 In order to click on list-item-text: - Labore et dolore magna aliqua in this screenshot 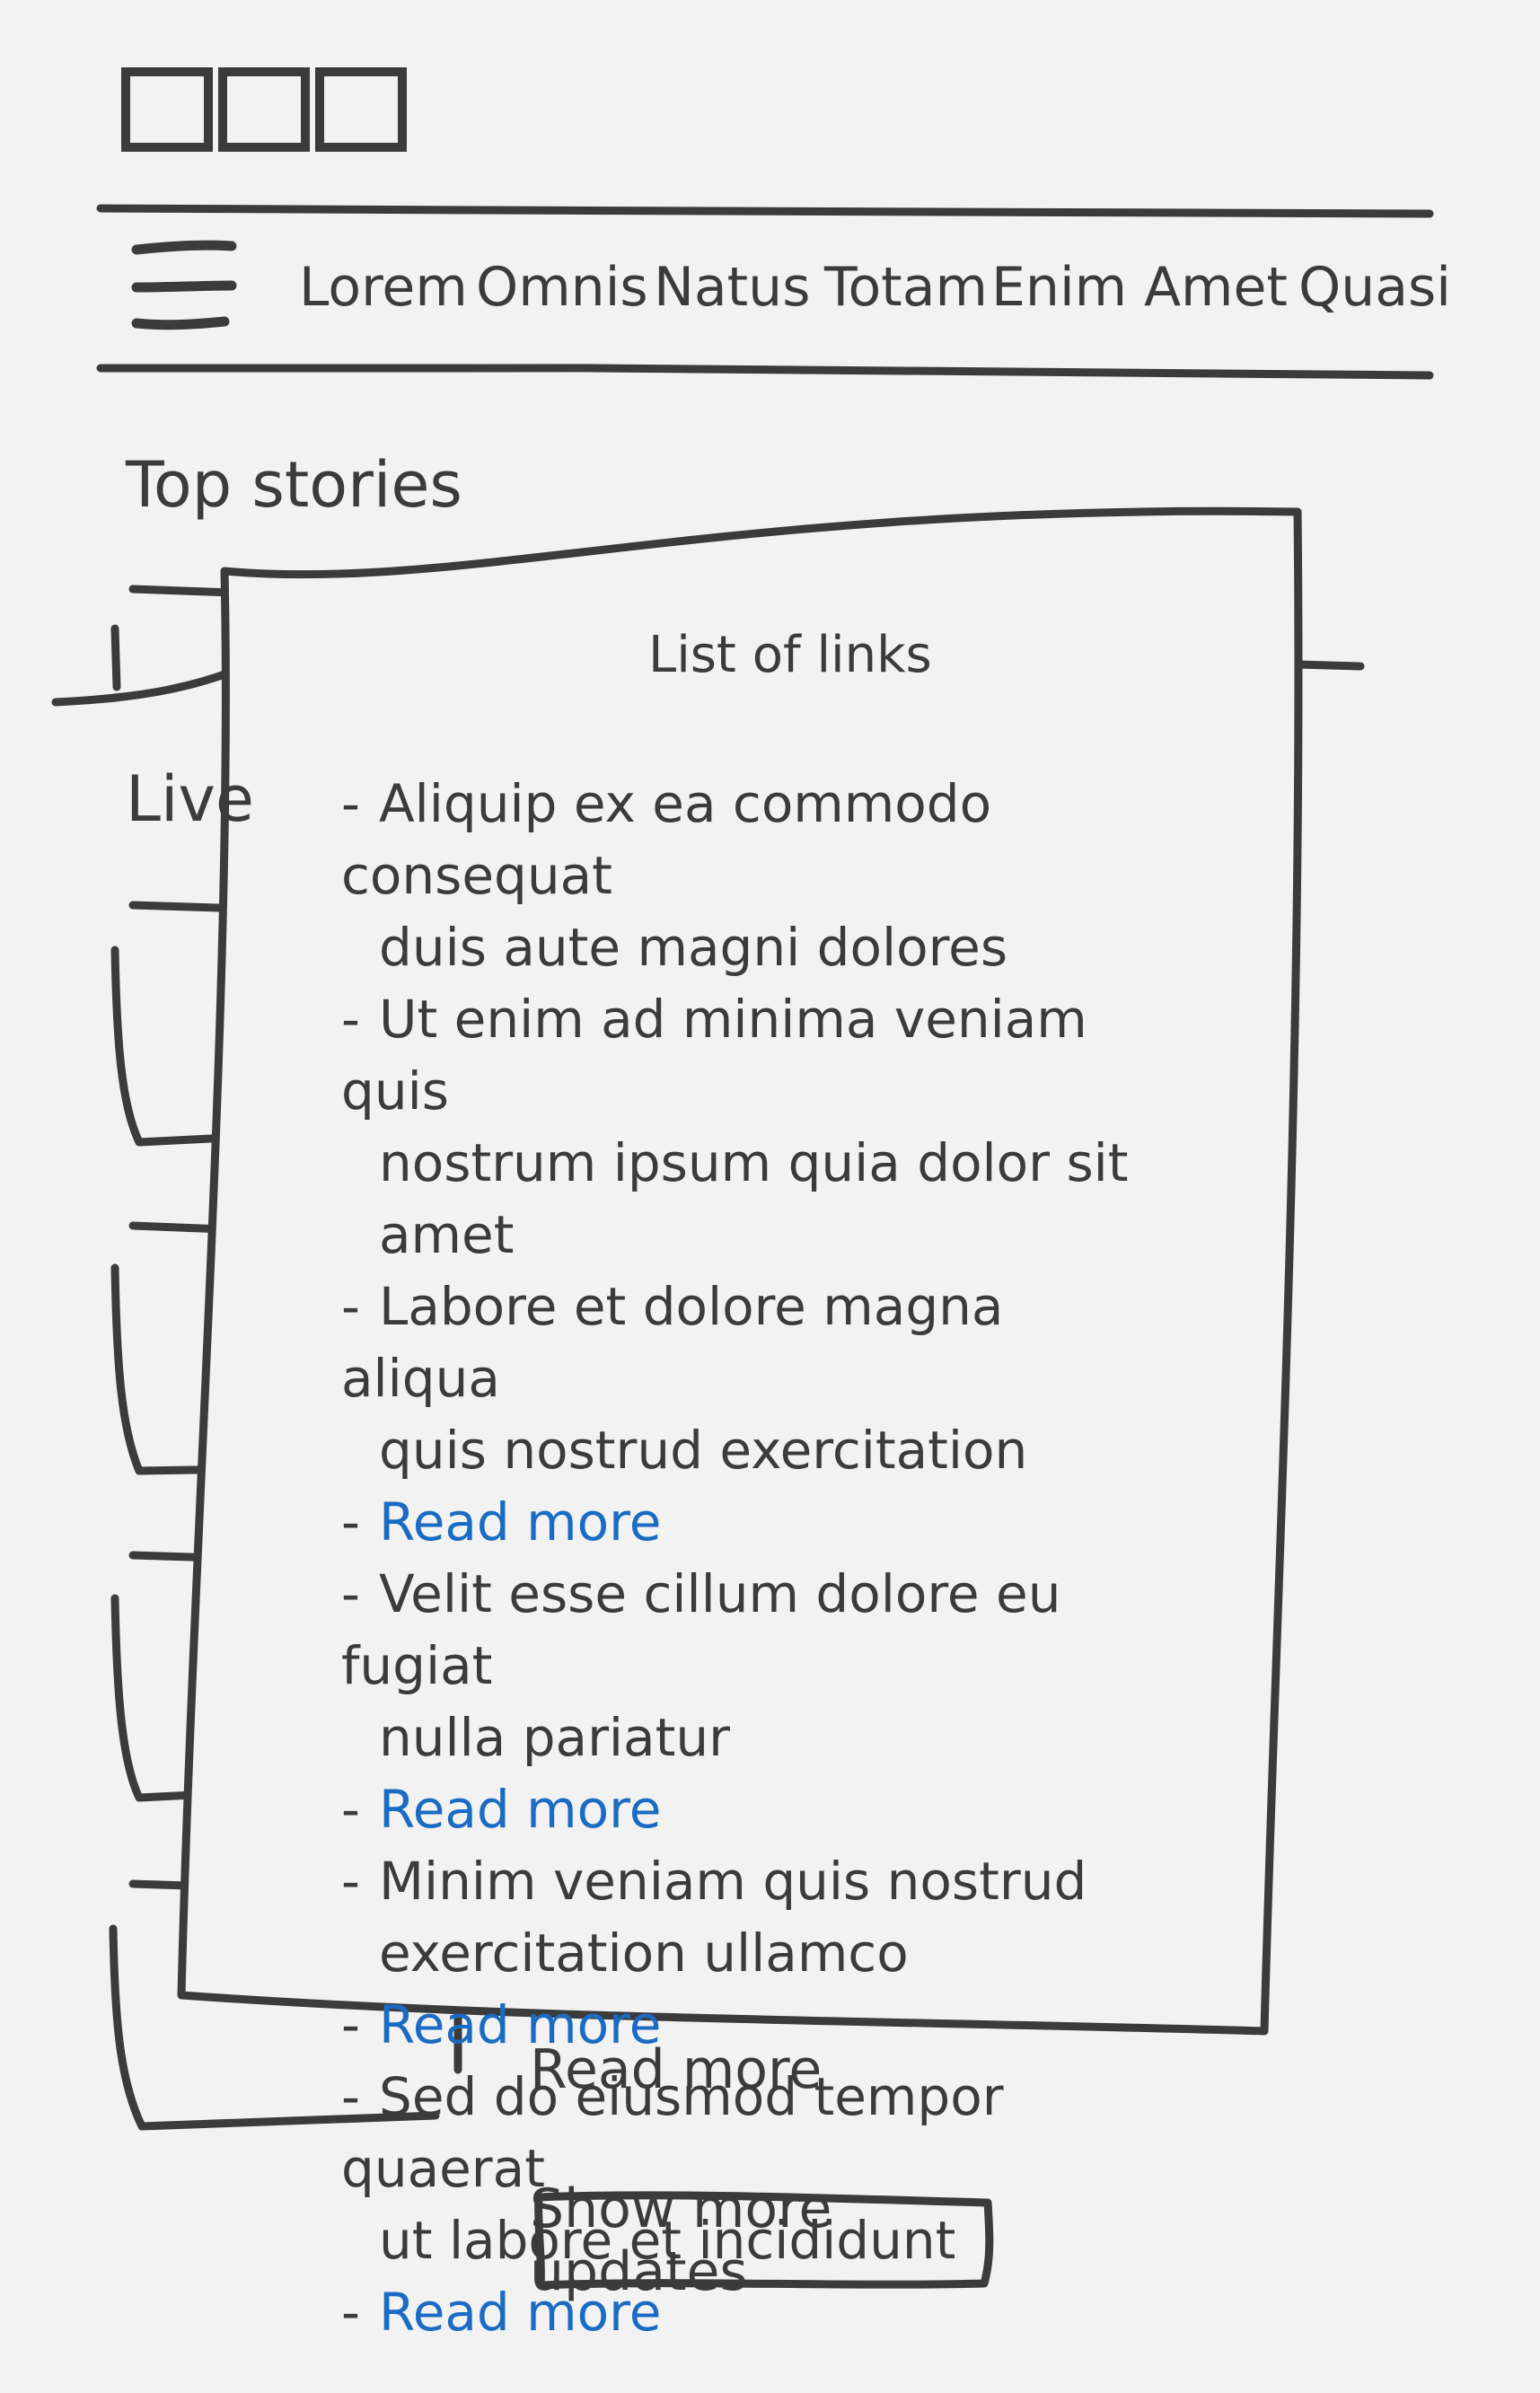, I will do `click(745, 1343)`.